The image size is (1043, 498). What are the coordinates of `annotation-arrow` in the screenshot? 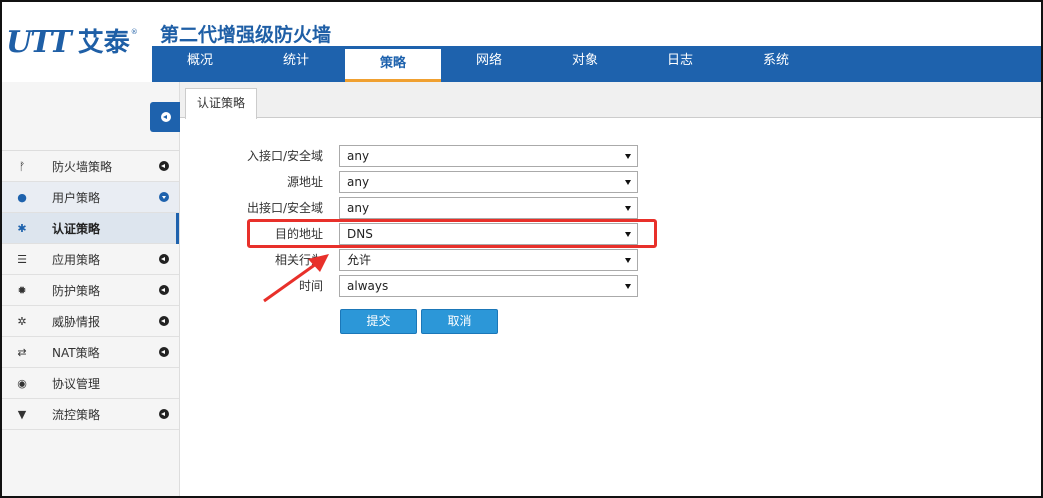 It's located at (296, 278).